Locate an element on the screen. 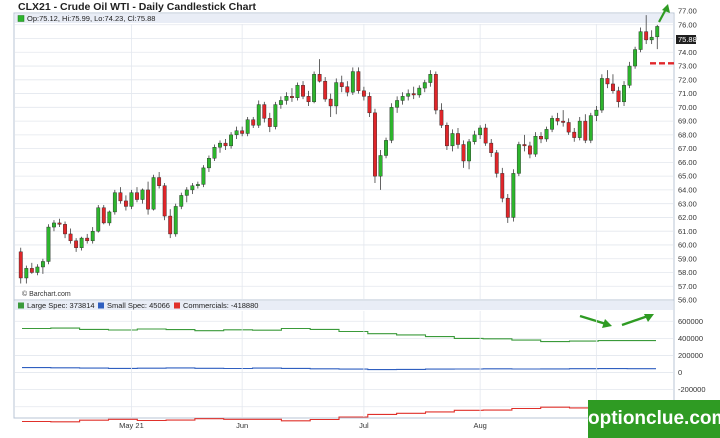  legend-small-spec: Small Spec: 45066 is located at coordinates (138, 305).